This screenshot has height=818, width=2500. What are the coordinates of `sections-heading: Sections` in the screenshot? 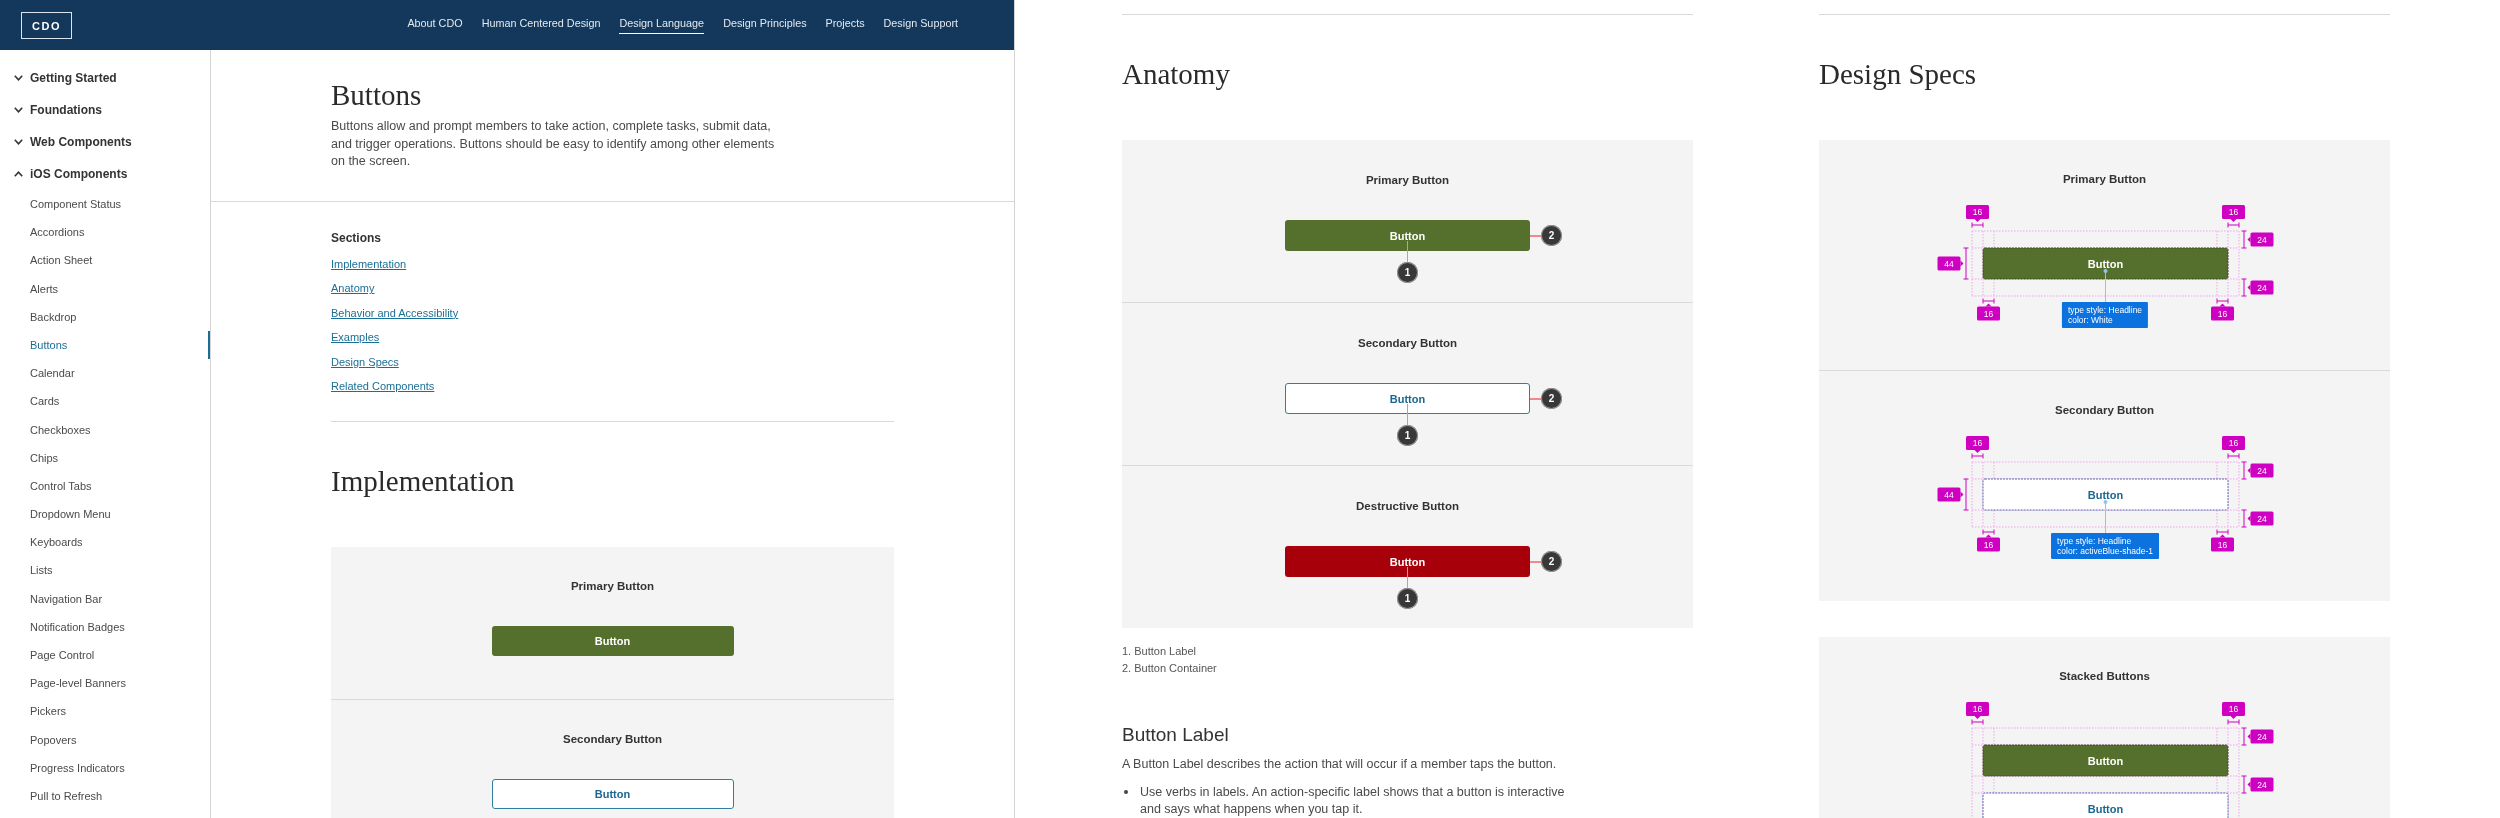 It's located at (356, 237).